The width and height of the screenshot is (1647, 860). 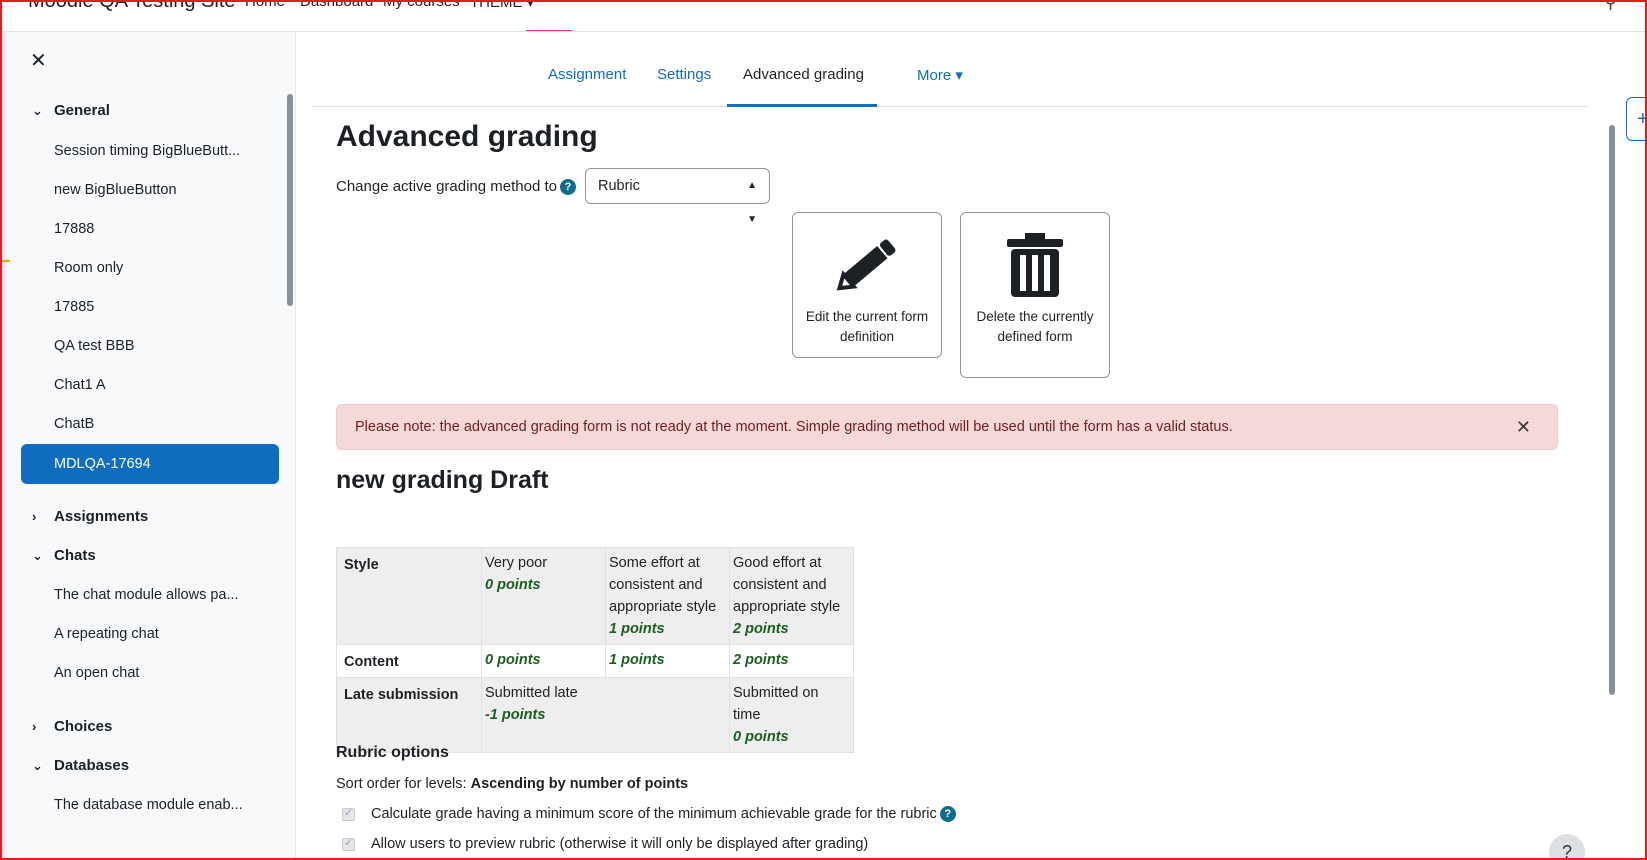 What do you see at coordinates (401, 784) in the screenshot?
I see `sort-label: Sort order for levels:` at bounding box center [401, 784].